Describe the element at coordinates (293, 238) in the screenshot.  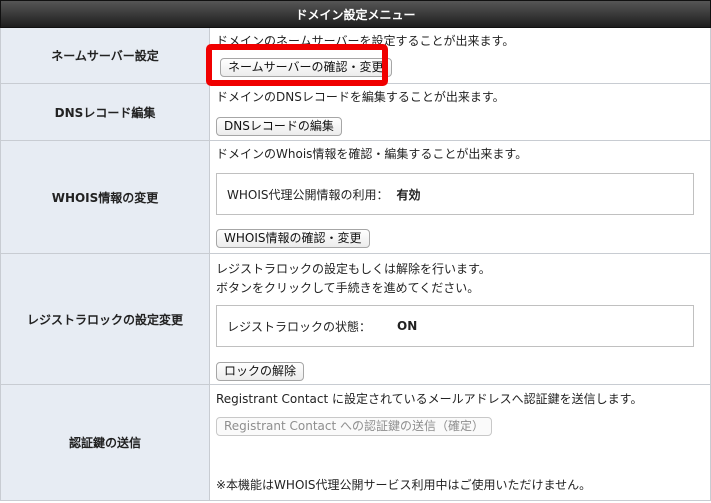
I see `whois-confirm-change-button: WHOIS情報の確認・変更` at that location.